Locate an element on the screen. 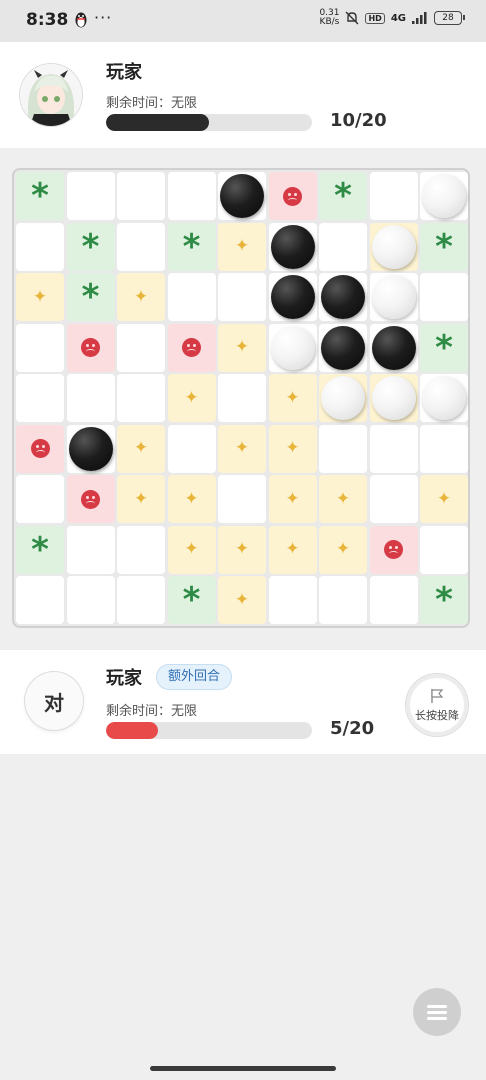  turn-indicator: 对 is located at coordinates (54, 701).